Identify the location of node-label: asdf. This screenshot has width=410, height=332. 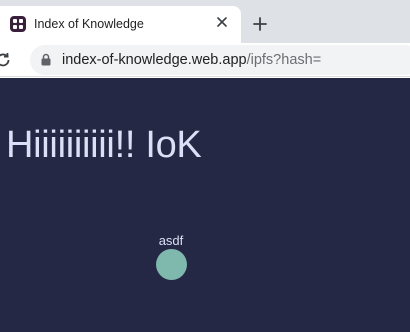
(171, 240).